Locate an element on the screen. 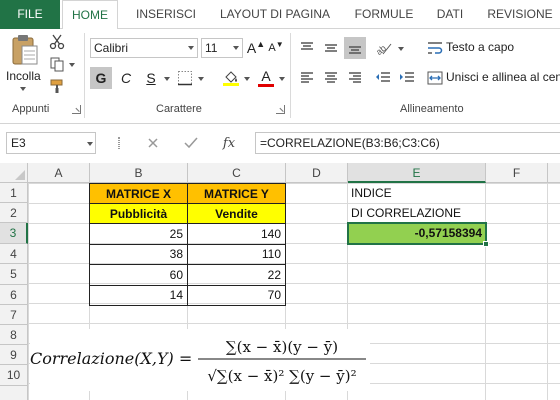 The width and height of the screenshot is (560, 400). row-header-8: 8 is located at coordinates (14, 335).